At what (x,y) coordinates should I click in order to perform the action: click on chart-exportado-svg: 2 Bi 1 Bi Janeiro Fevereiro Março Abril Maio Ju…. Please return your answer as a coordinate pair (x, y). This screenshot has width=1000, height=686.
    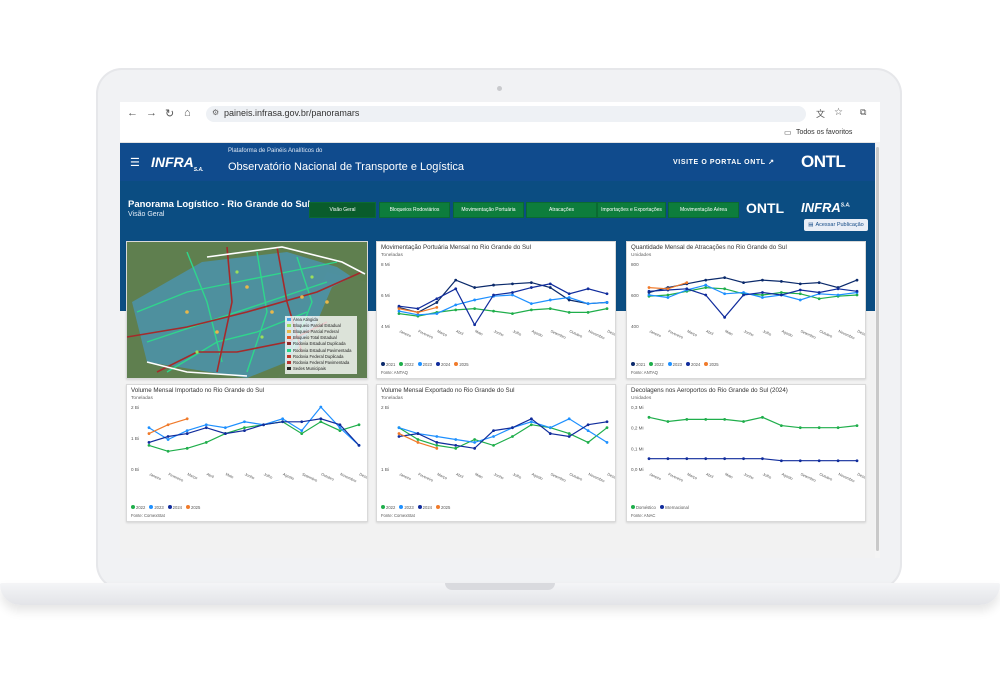
    Looking at the image, I should click on (496, 454).